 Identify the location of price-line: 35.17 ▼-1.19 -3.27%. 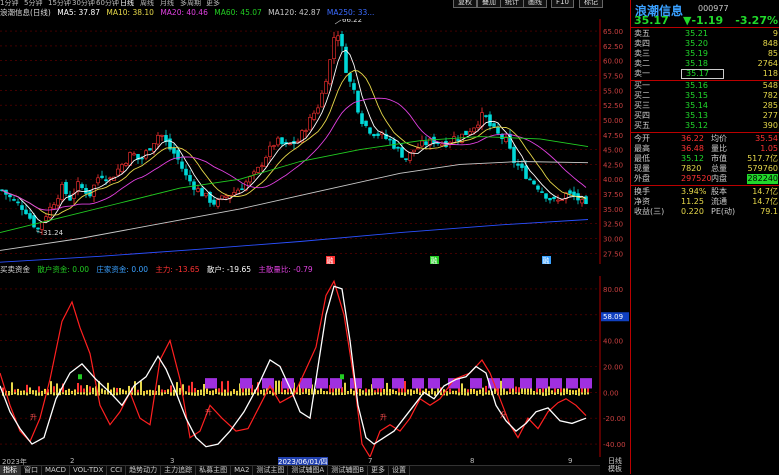
(705, 20).